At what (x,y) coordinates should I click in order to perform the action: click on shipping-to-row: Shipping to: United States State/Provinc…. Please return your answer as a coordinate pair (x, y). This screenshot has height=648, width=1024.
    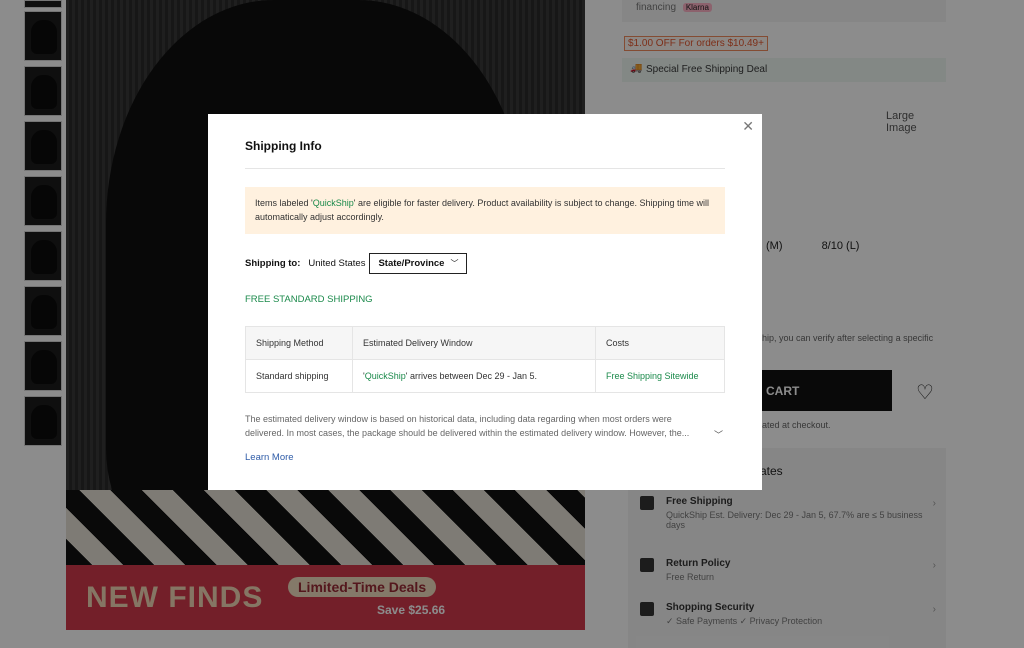
    Looking at the image, I should click on (356, 263).